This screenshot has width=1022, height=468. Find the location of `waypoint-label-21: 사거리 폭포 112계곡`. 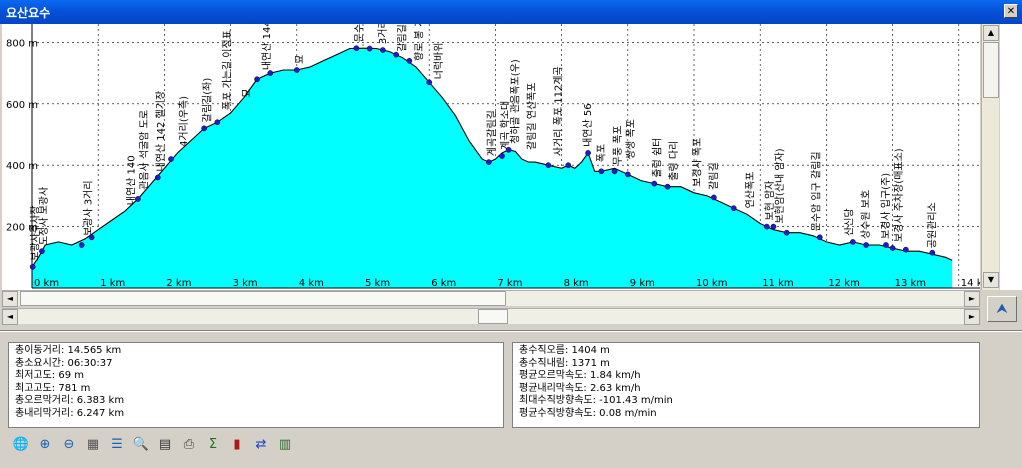

waypoint-label-21: 사거리 폭포 112계곡 is located at coordinates (558, 111).